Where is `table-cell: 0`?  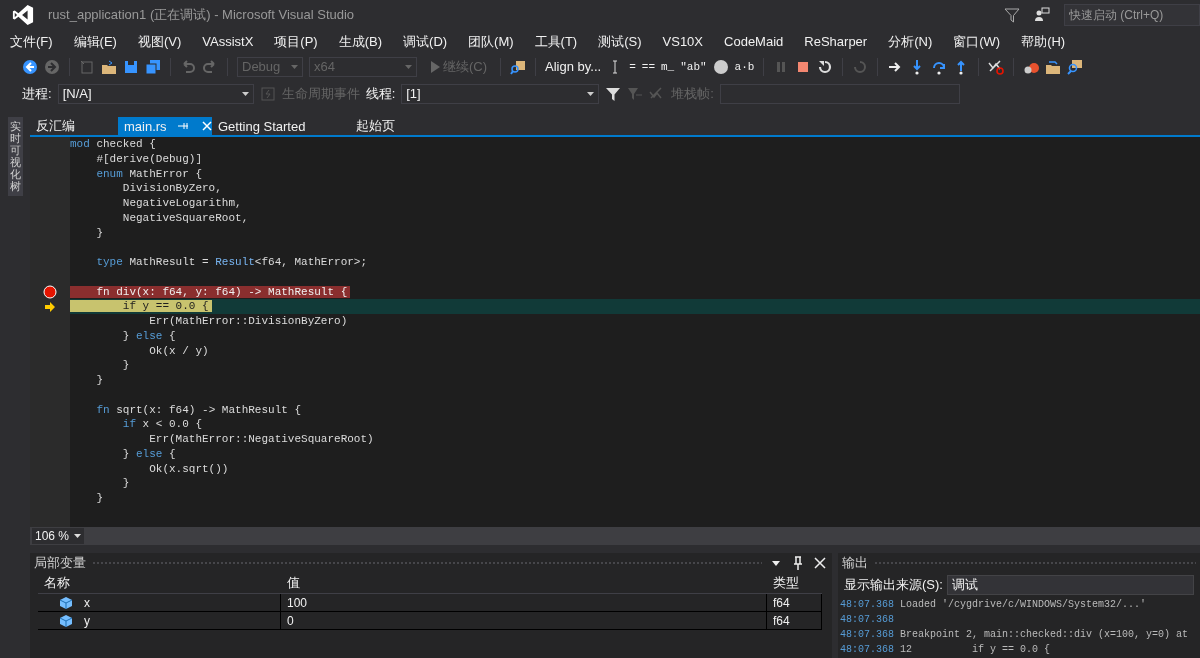 table-cell: 0 is located at coordinates (290, 620).